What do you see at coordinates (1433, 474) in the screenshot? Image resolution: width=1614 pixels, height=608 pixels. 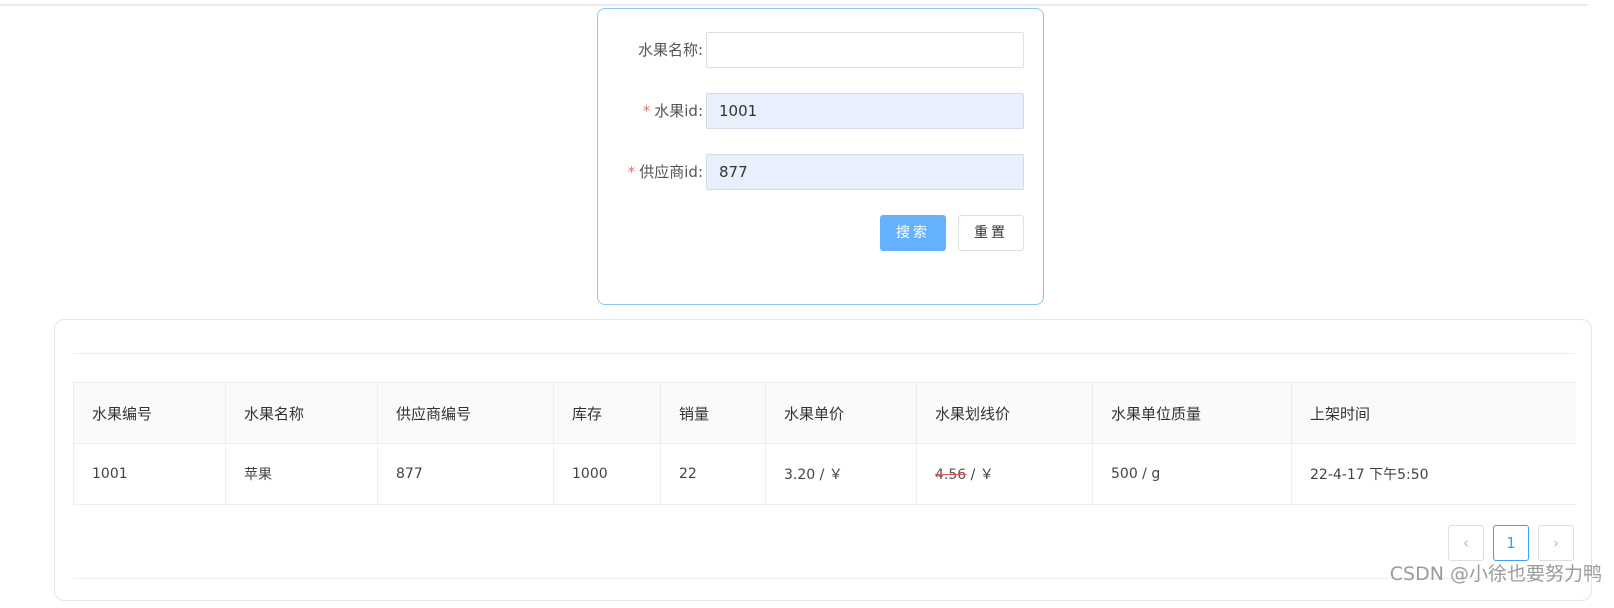 I see `cell-listed-time: 22-4-17 下午5:50` at bounding box center [1433, 474].